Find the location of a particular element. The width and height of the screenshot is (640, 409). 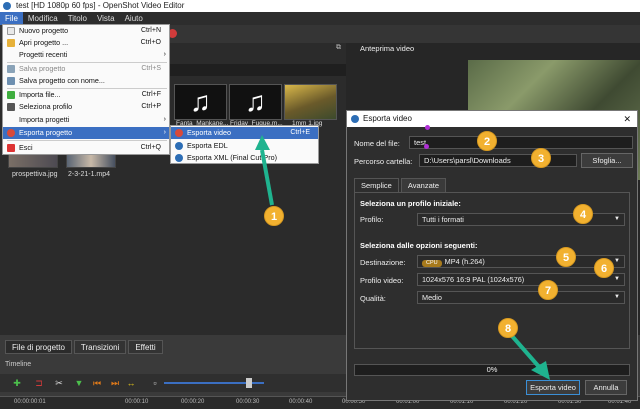

ruler-tick: 00:00:30 is located at coordinates (248, 402).